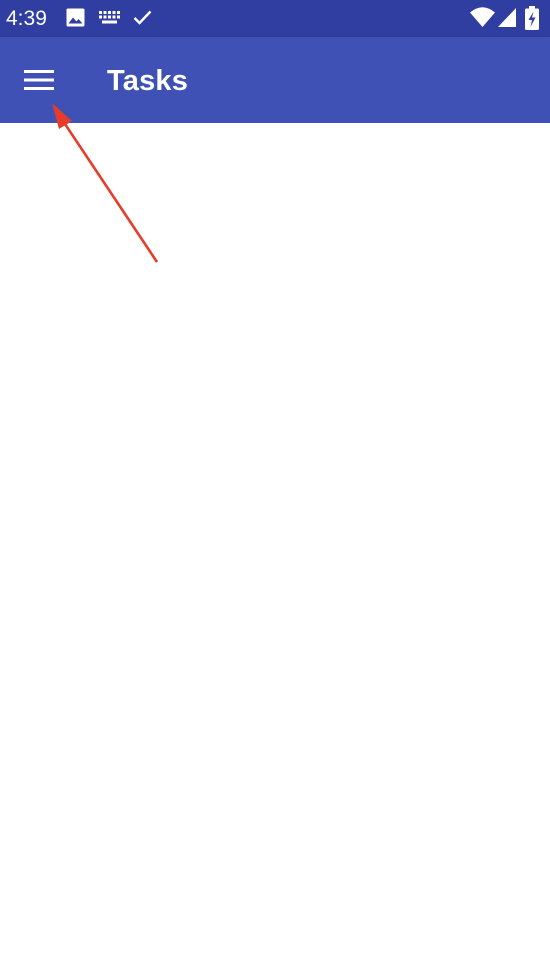 Image resolution: width=550 pixels, height=976 pixels. I want to click on image-icon, so click(75, 17).